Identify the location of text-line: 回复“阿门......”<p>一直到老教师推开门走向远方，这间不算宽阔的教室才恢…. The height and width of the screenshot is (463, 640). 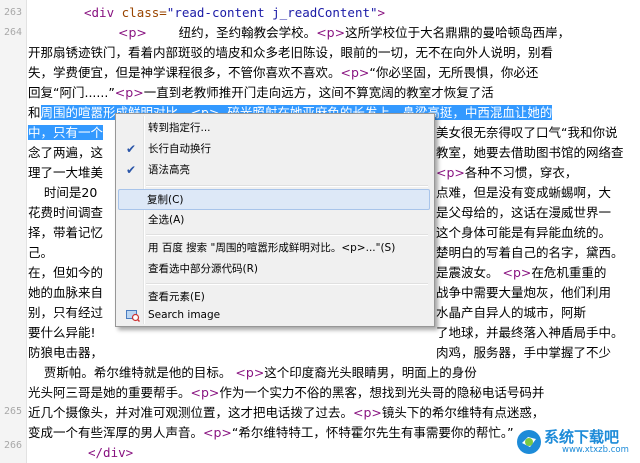
(261, 92).